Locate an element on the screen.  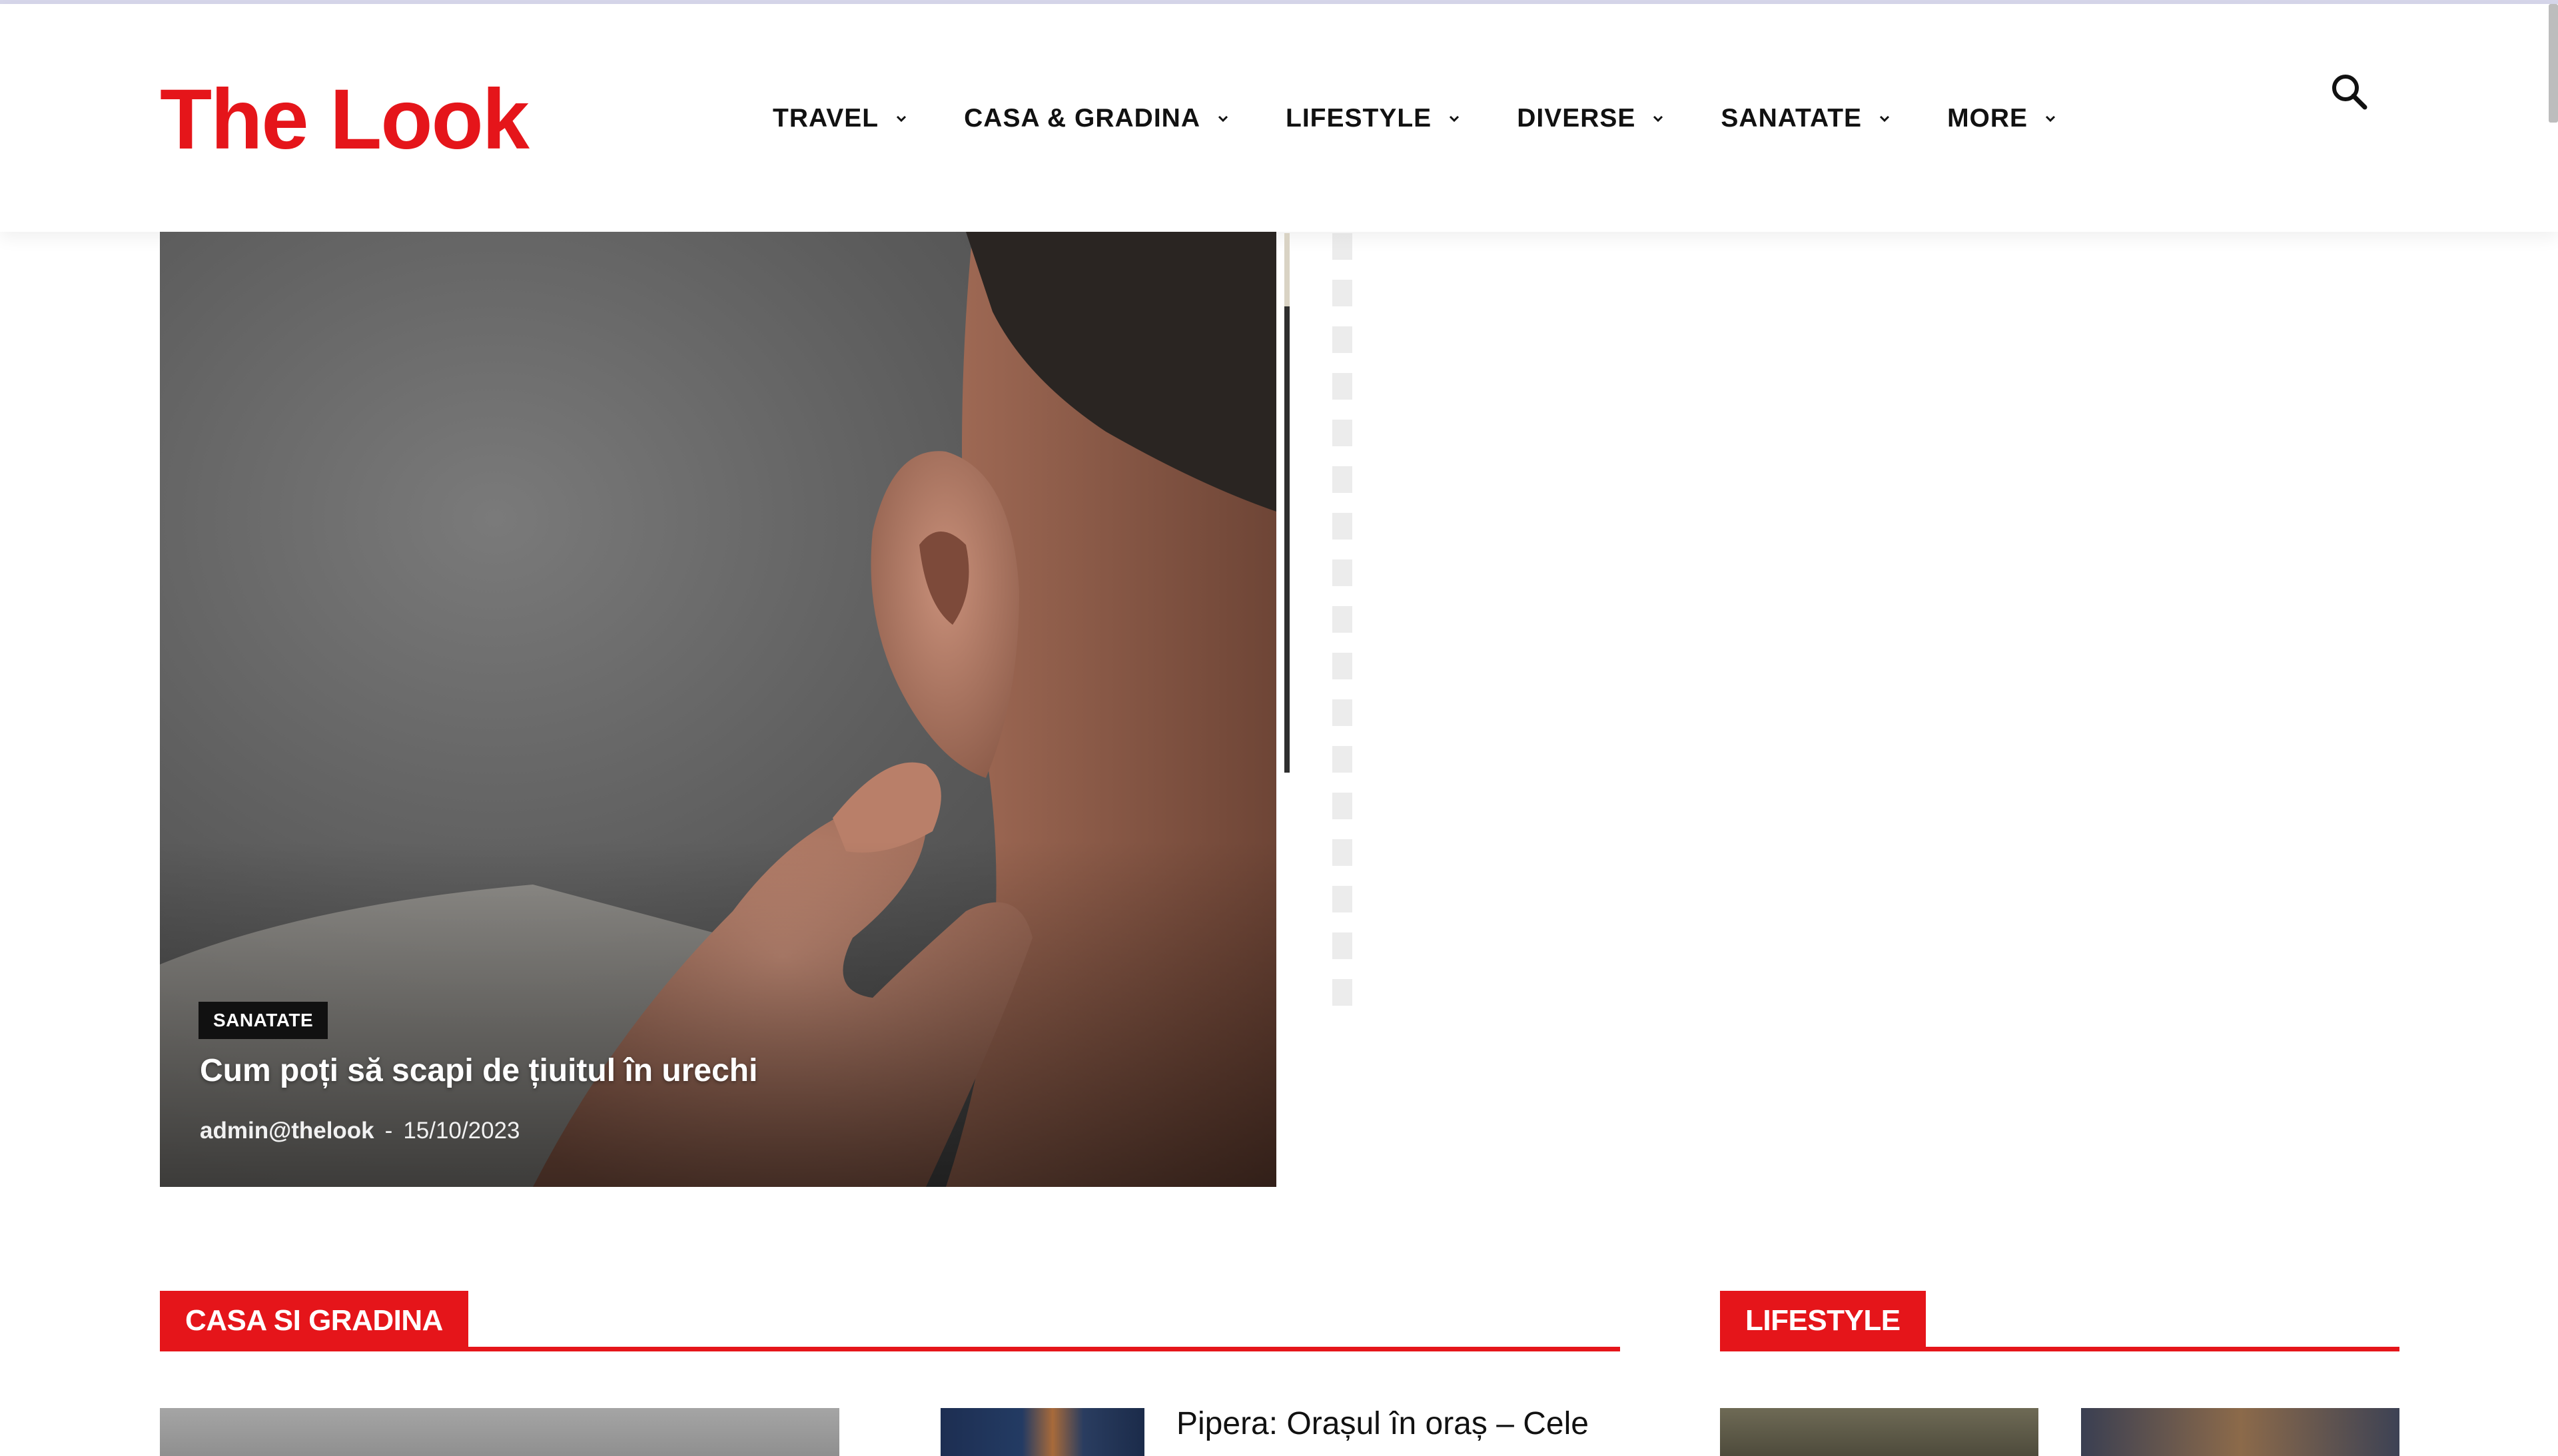
section-heading: LIFESTYLE is located at coordinates (1823, 1321).